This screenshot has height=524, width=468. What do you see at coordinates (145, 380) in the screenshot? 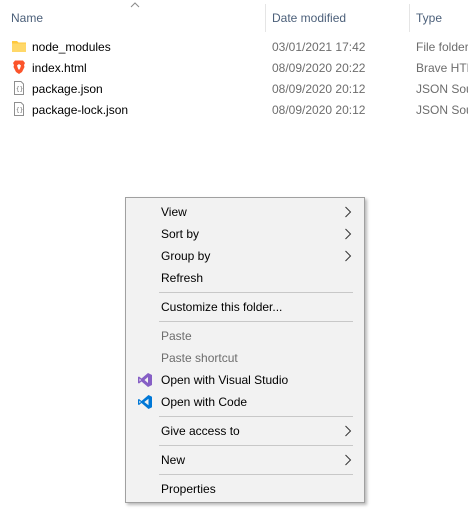
I see `visual-studio-icon` at bounding box center [145, 380].